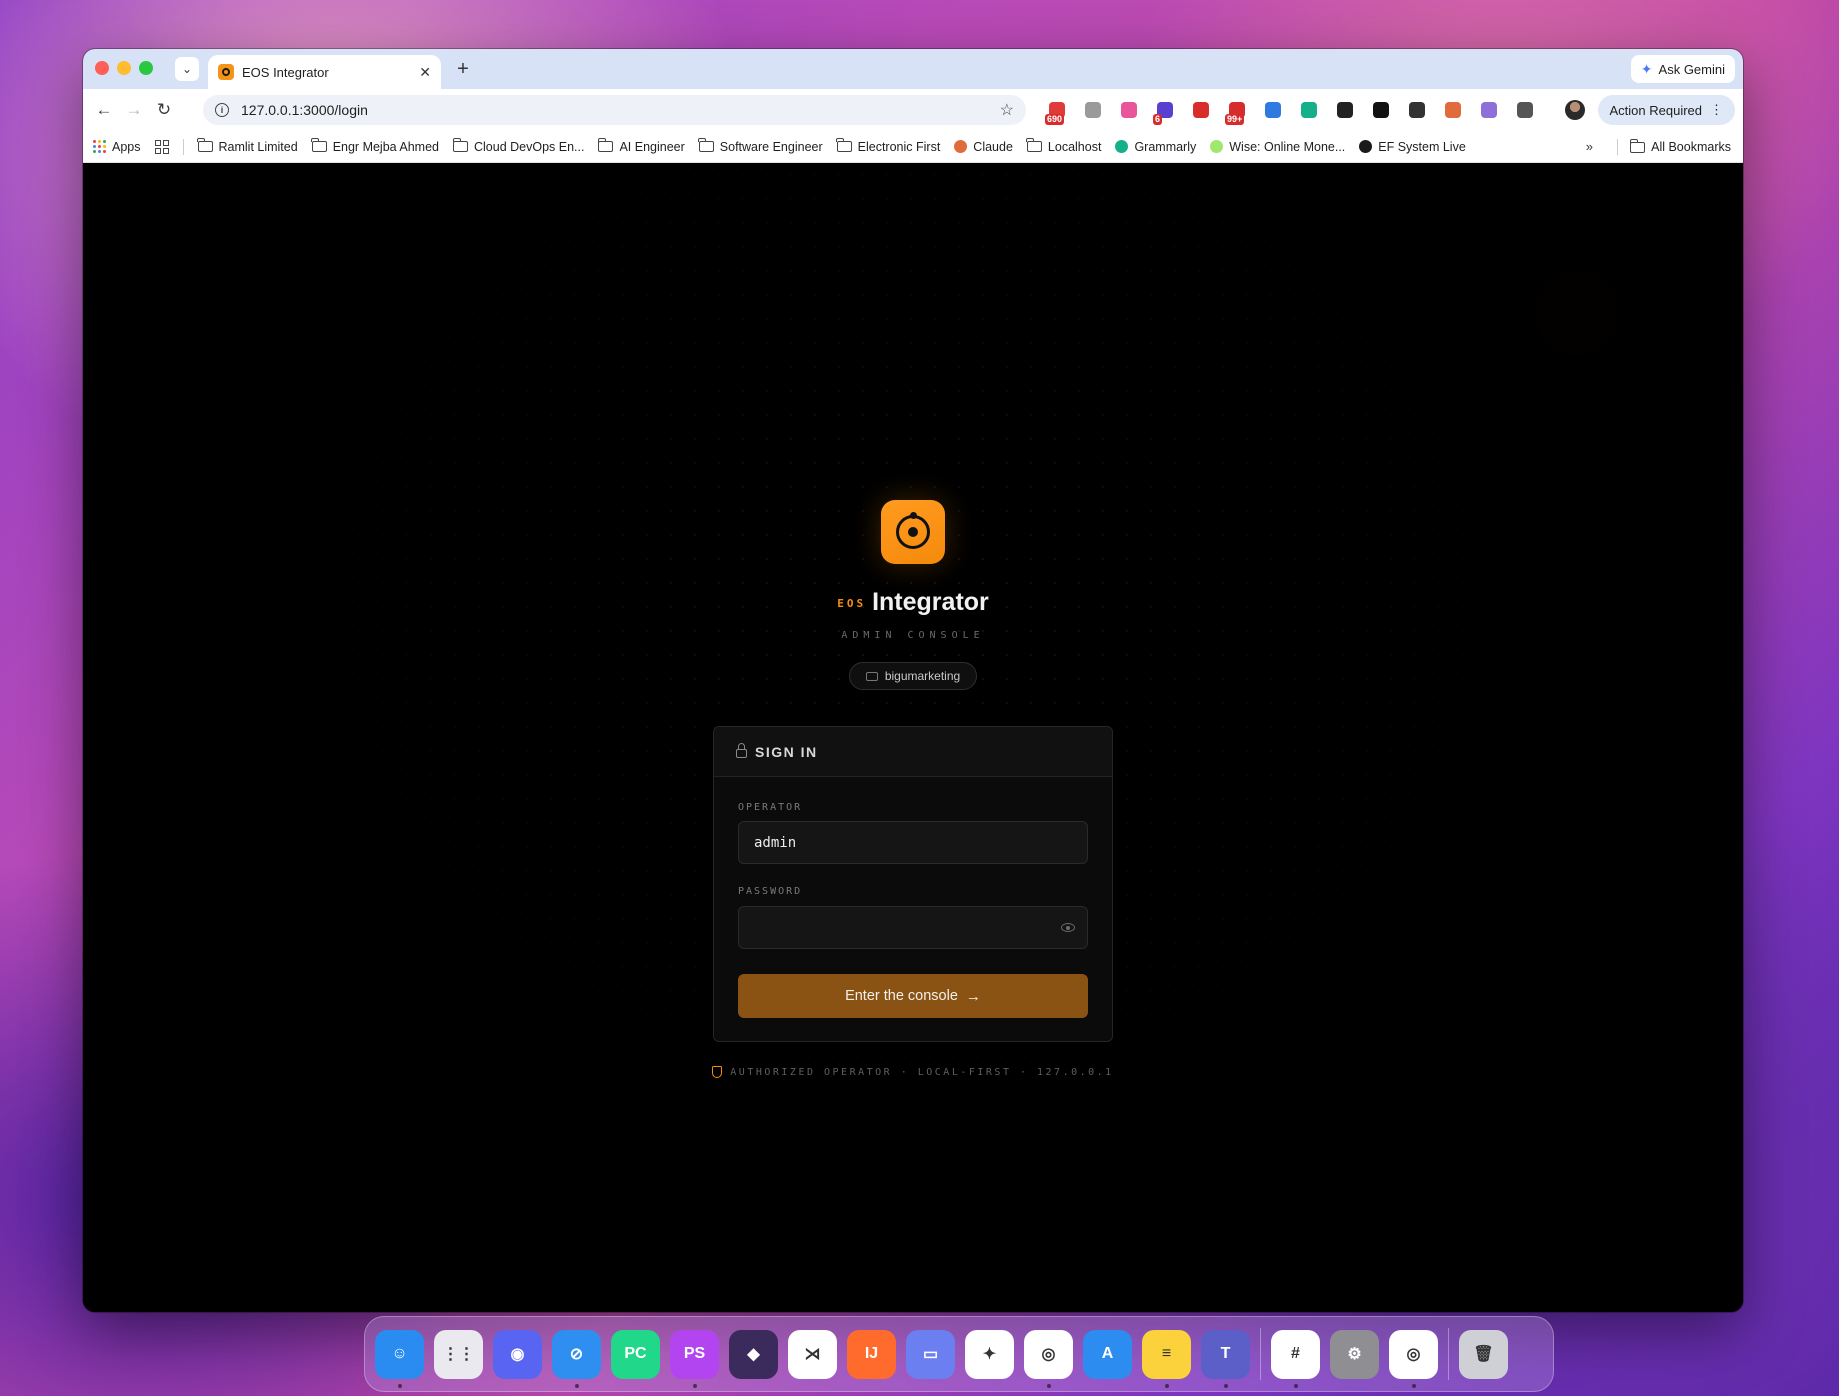  What do you see at coordinates (1646, 68) in the screenshot?
I see `gemini-sparkle-icon: ✦` at bounding box center [1646, 68].